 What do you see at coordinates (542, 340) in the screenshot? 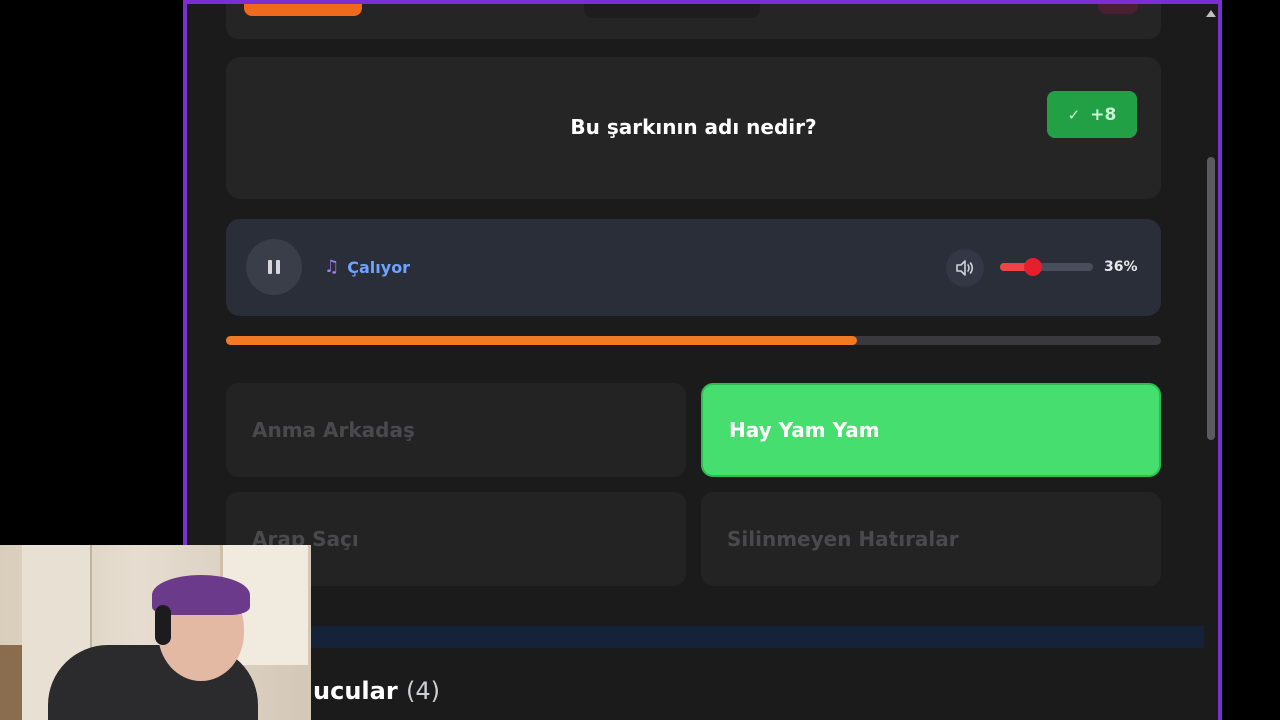
I see `song-progress-fill` at bounding box center [542, 340].